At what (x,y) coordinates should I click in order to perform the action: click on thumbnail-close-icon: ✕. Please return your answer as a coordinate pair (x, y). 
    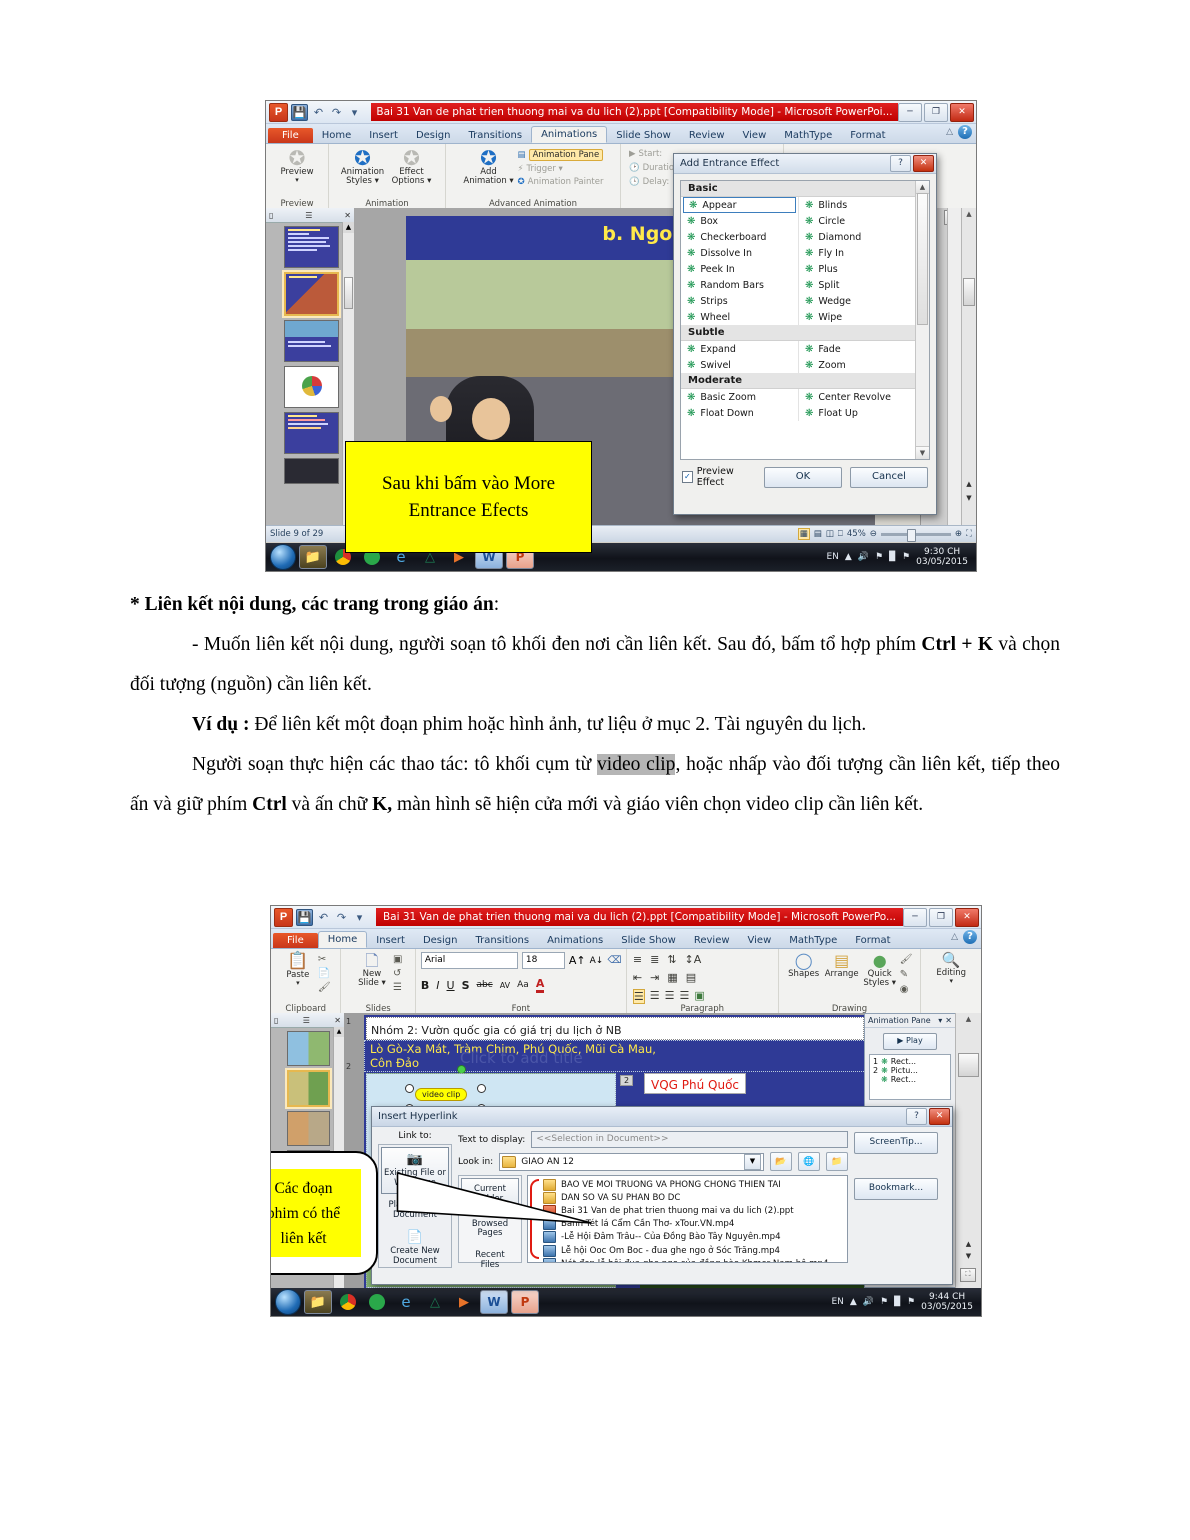
    Looking at the image, I should click on (347, 215).